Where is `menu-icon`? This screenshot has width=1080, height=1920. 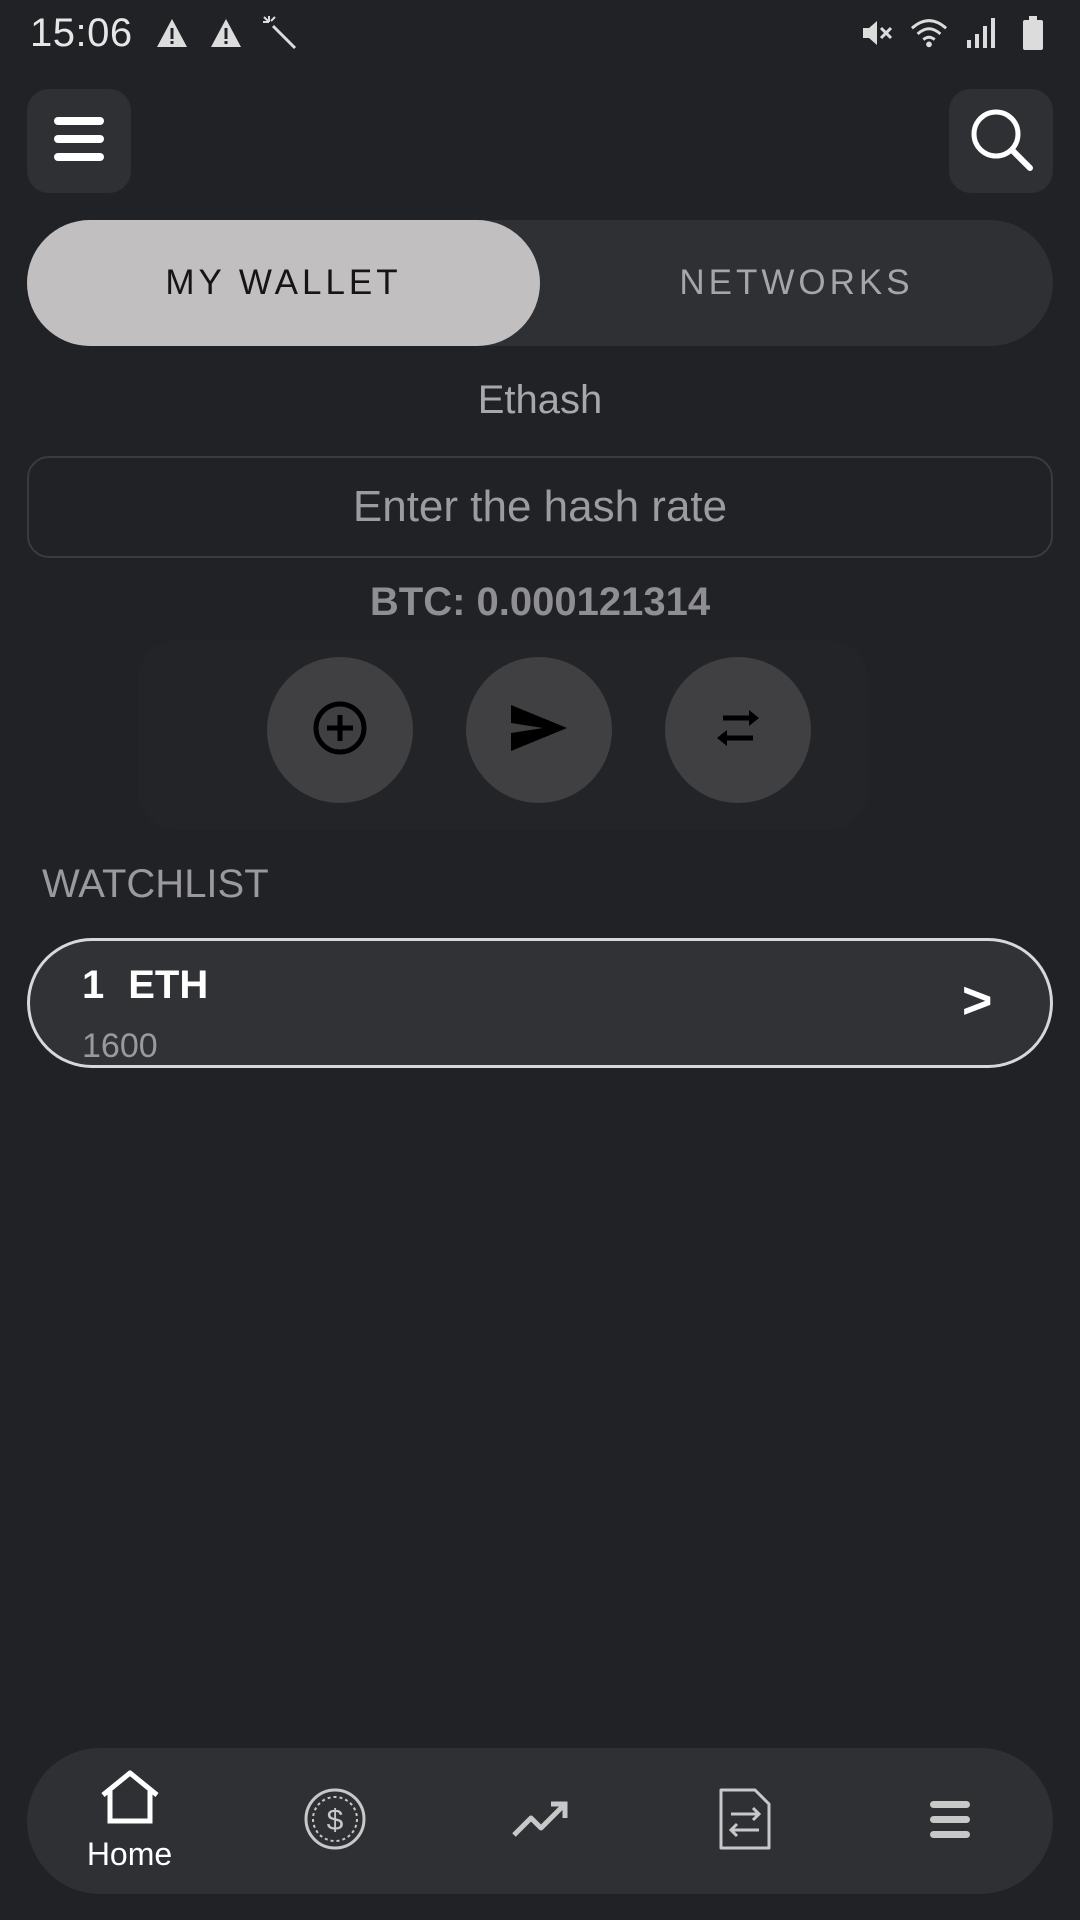
menu-icon is located at coordinates (950, 1821).